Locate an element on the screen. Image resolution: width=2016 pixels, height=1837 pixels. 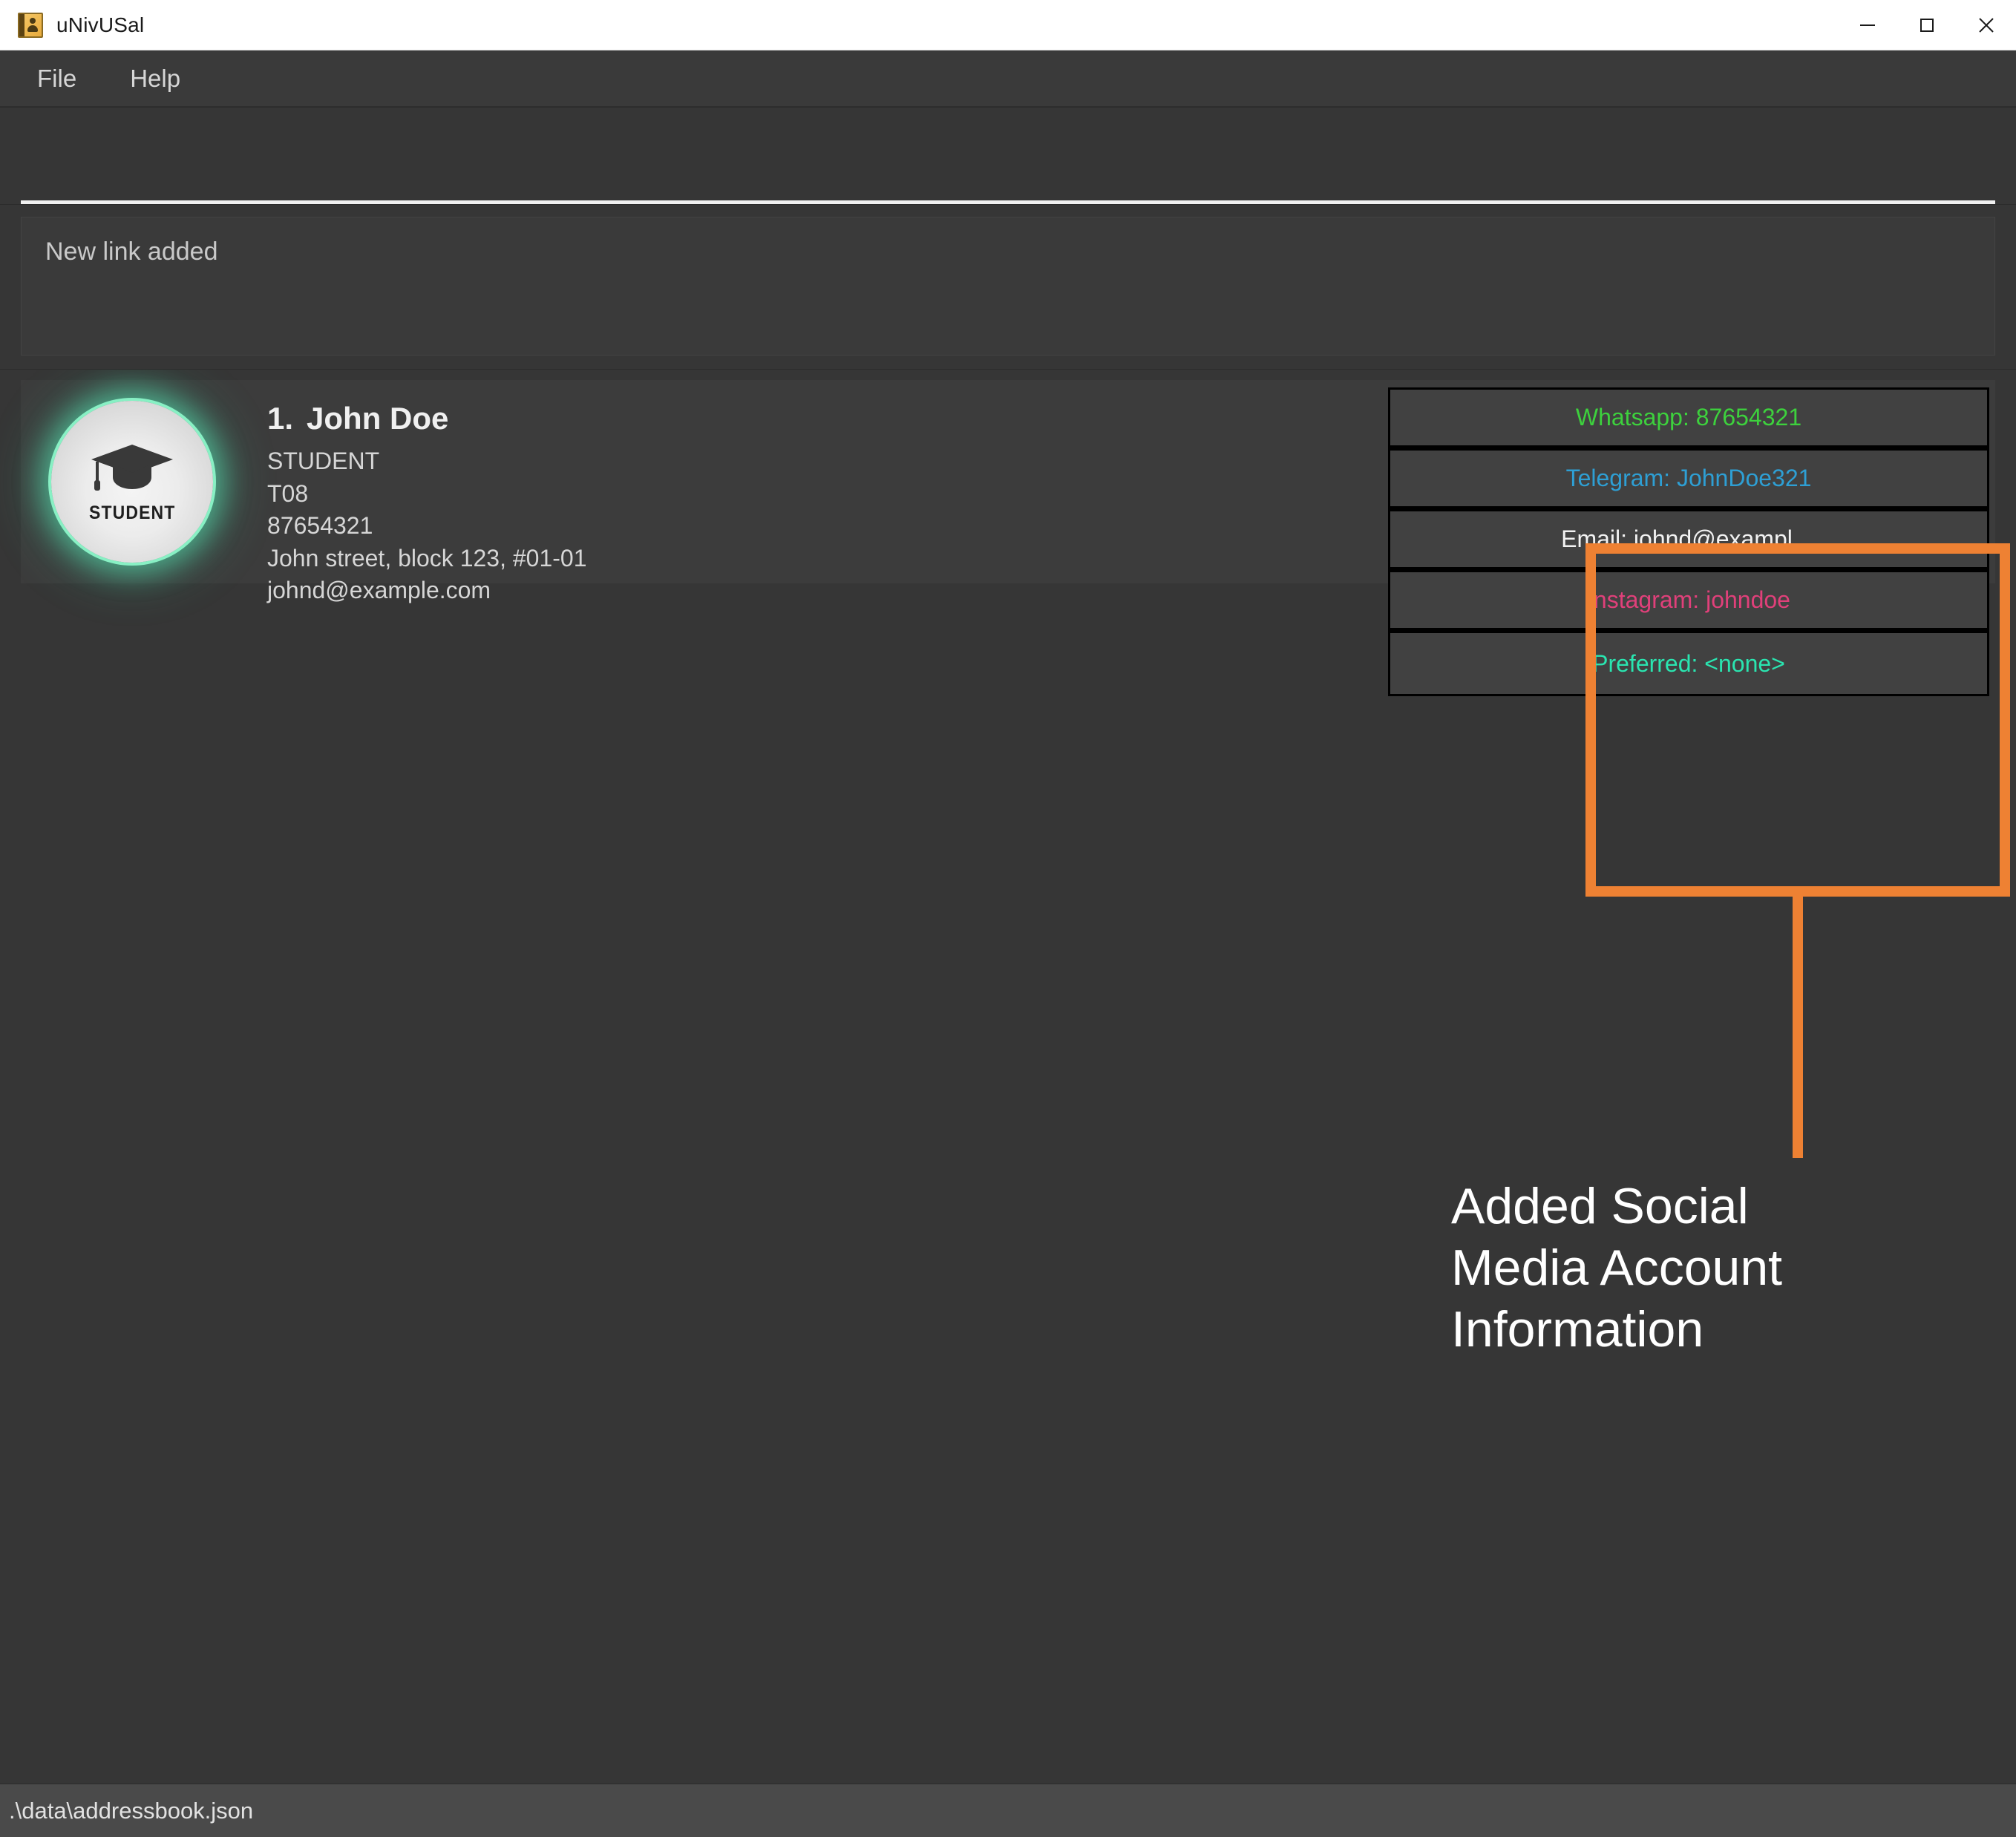
title-bar-left: uNivUSal is located at coordinates (72, 25).